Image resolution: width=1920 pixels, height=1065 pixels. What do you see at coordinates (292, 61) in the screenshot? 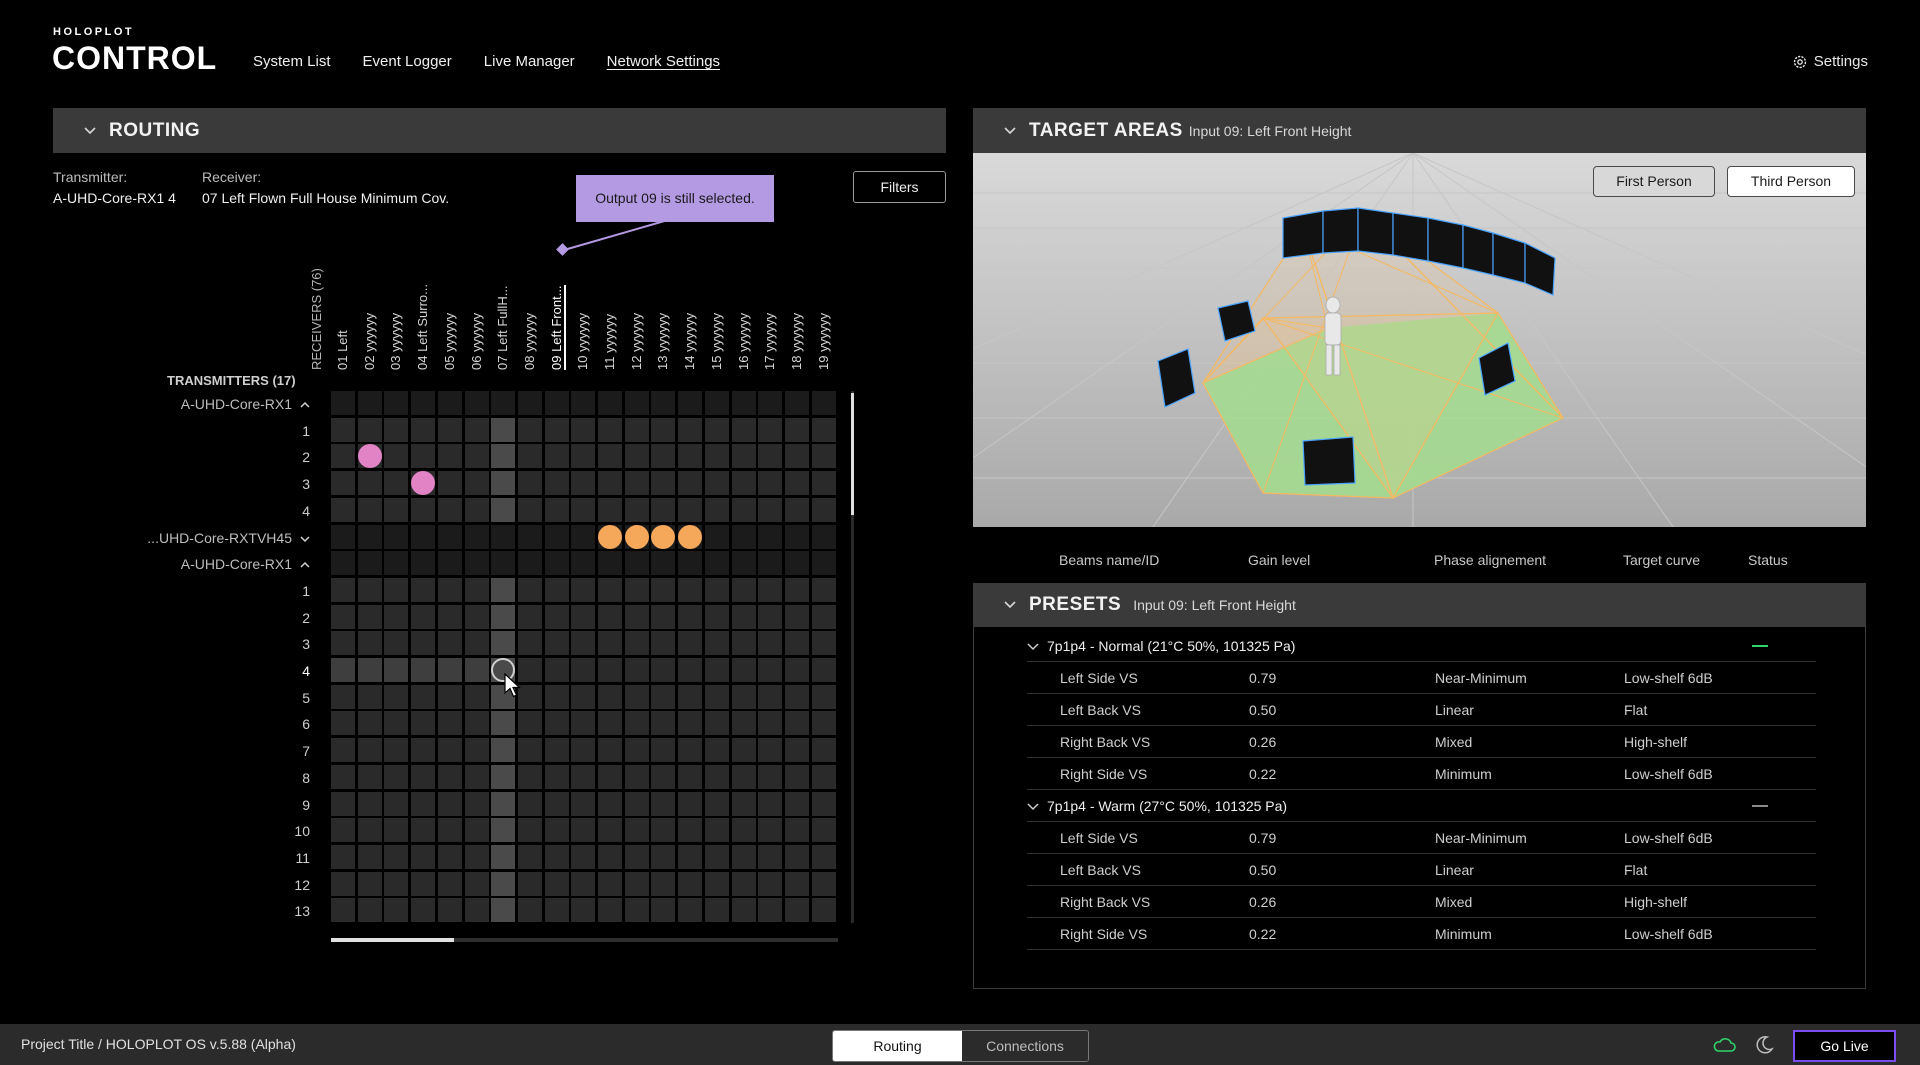
I see `nav-system-list: System List` at bounding box center [292, 61].